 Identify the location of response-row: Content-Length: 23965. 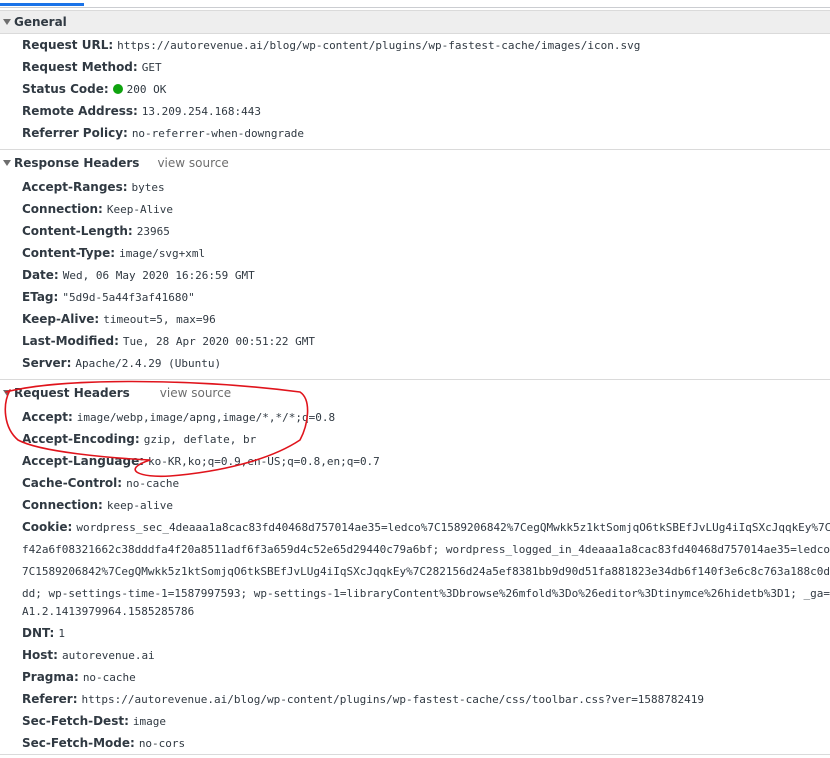
(426, 231).